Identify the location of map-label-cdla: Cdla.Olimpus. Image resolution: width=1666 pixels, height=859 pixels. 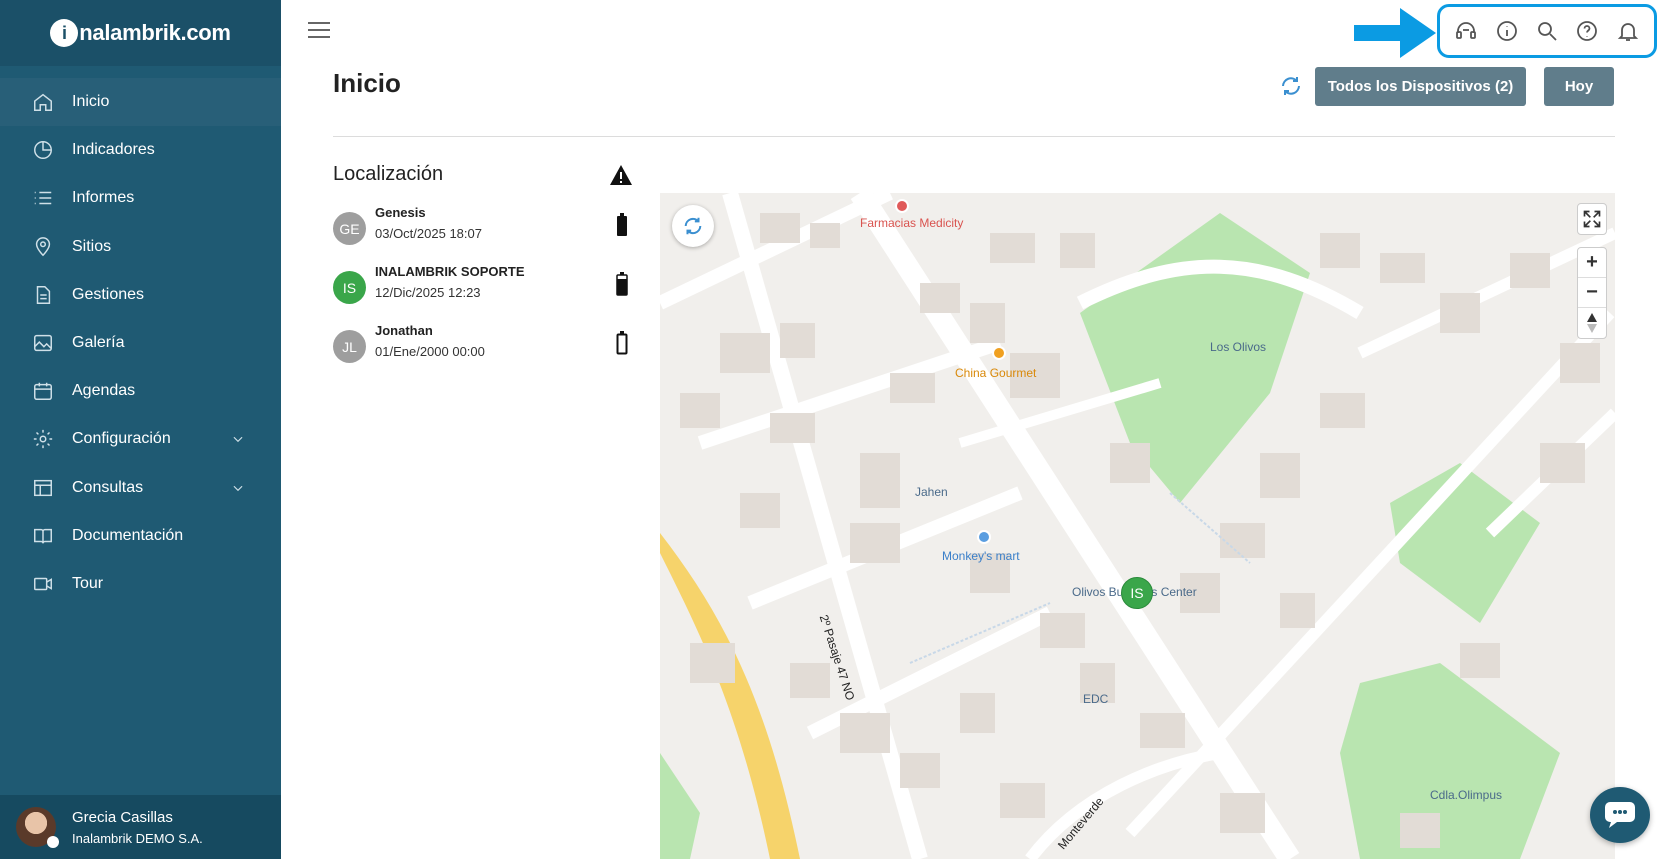
(1466, 795).